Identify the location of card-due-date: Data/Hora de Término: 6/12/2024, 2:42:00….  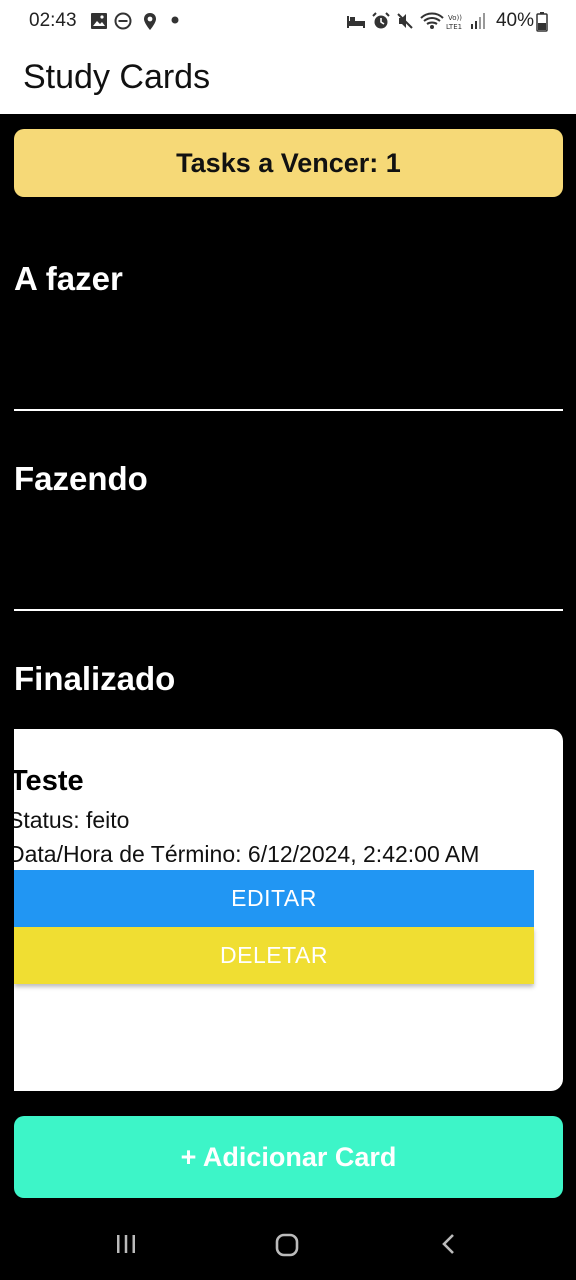
(247, 854).